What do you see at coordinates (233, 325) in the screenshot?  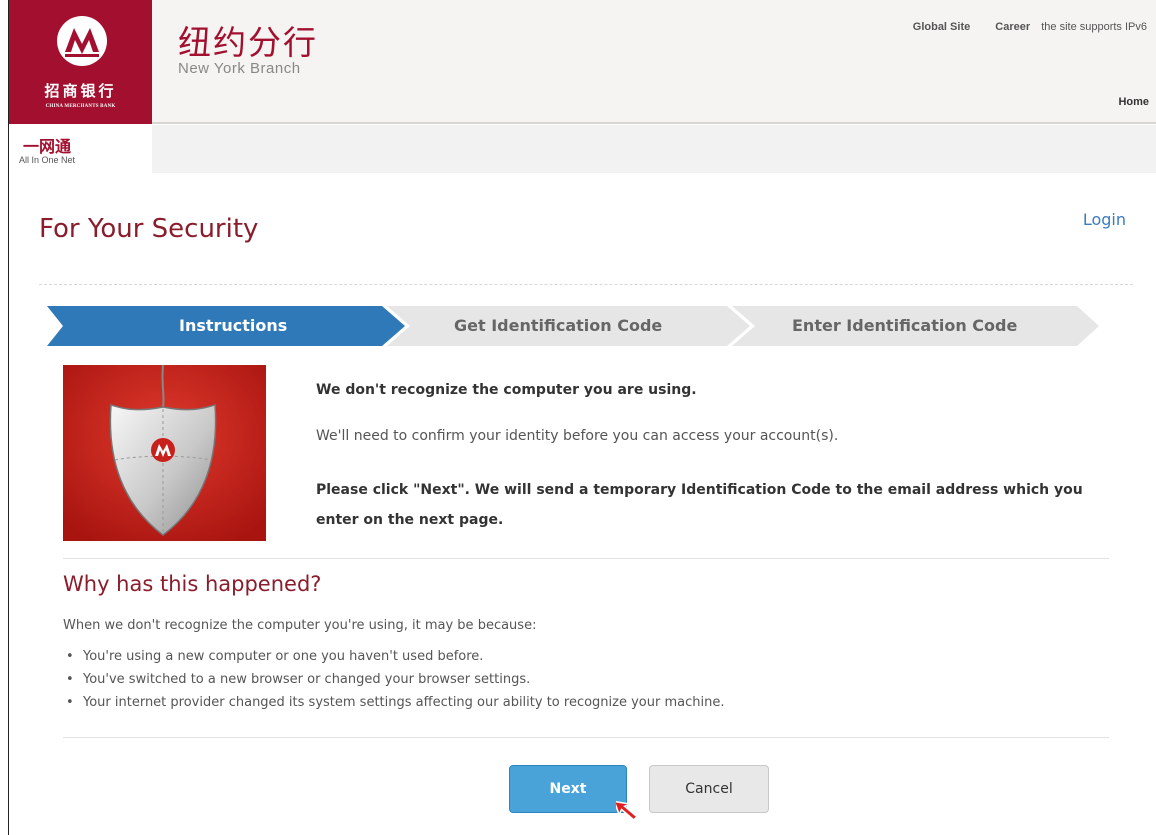 I see `step-instructions: Instructions` at bounding box center [233, 325].